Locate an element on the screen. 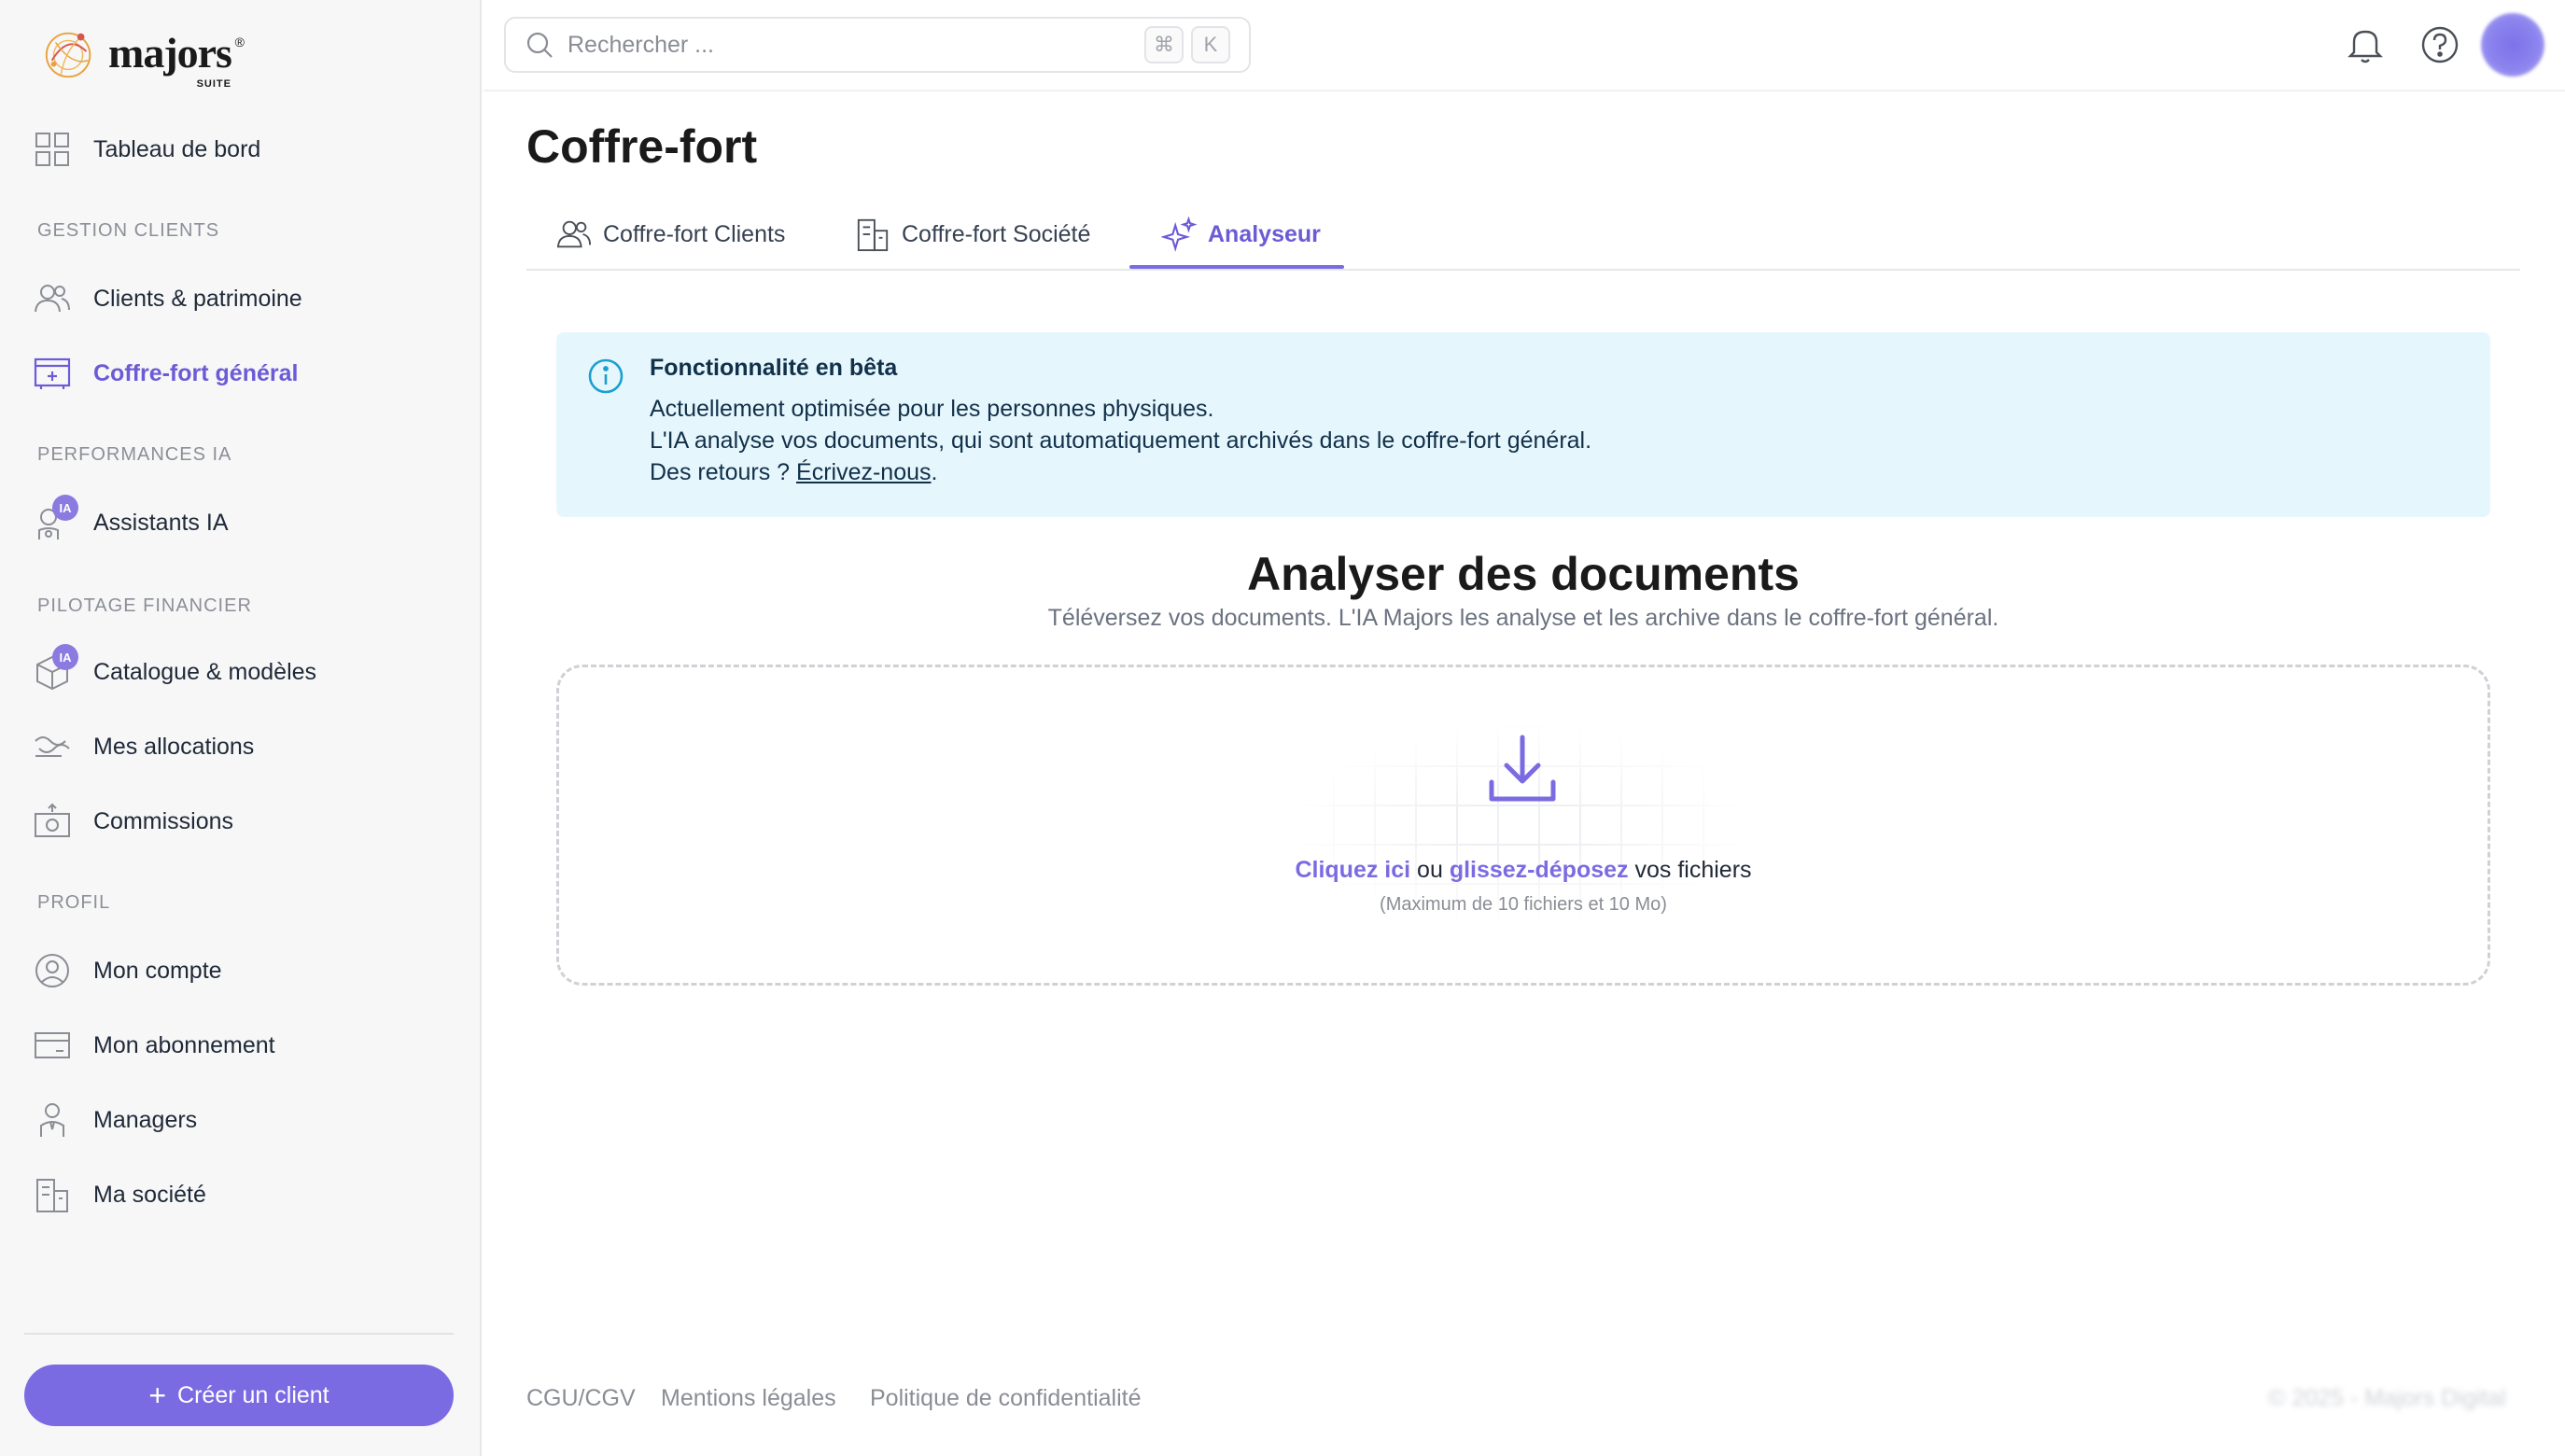 The width and height of the screenshot is (2565, 1456). contact-us-link: Écrivez-nous is located at coordinates (864, 472).